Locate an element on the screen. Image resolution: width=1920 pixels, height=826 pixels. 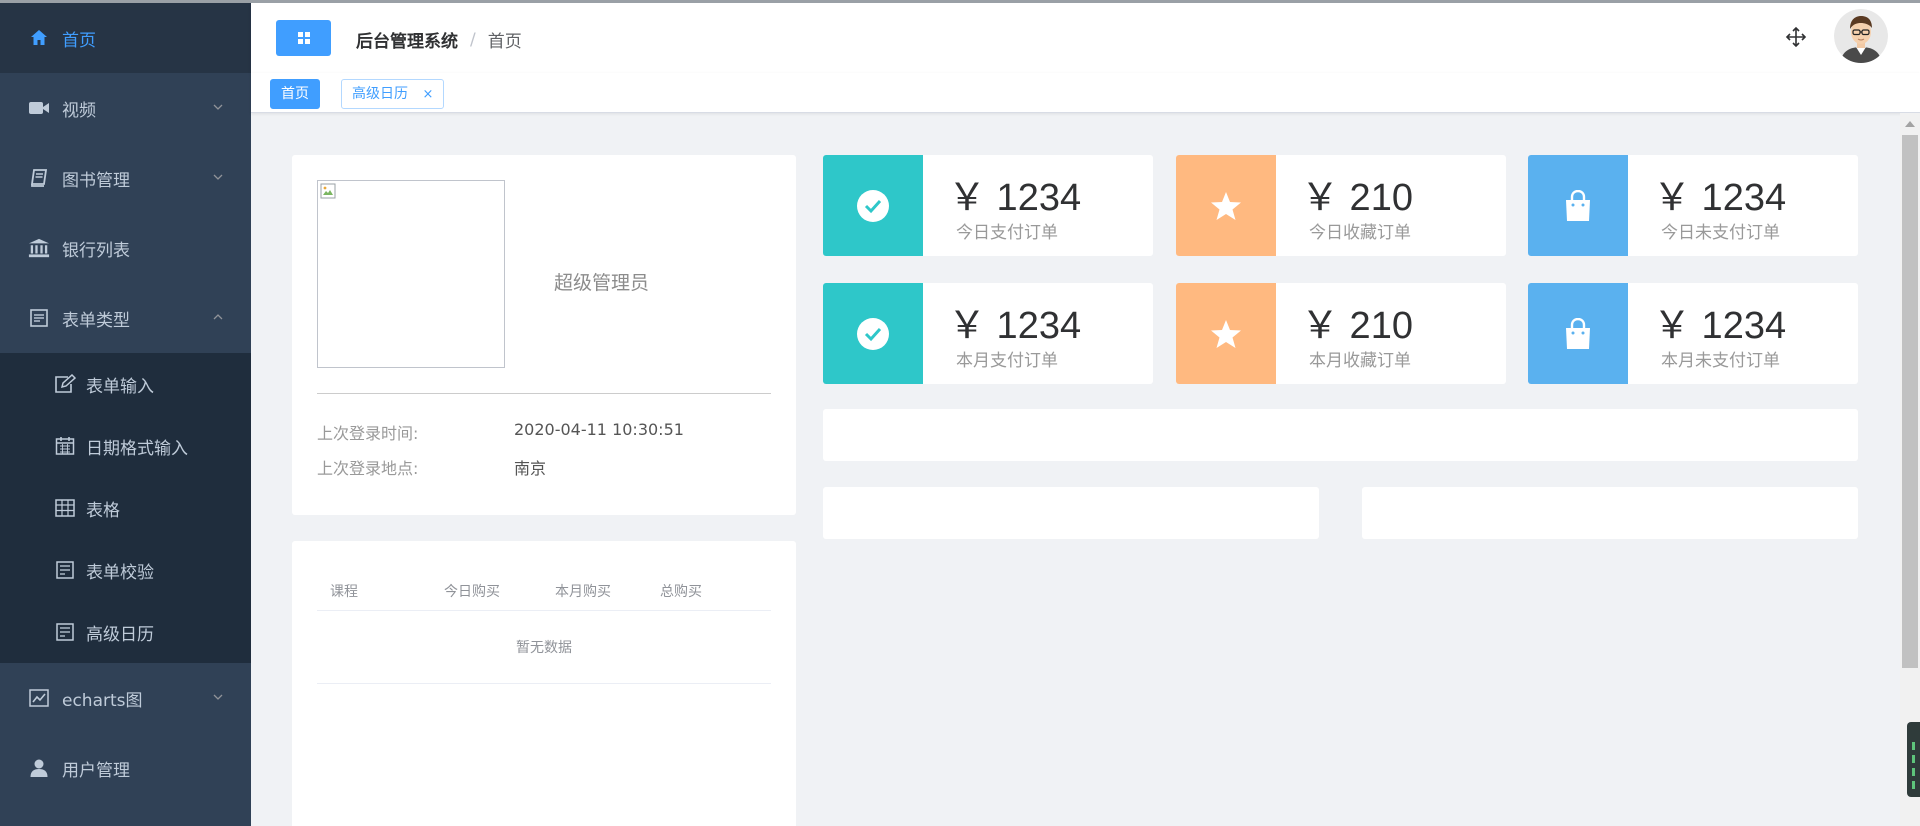
stat-card-today-unpaid: ￥ 1234 今日未支付订单 is located at coordinates (1693, 205).